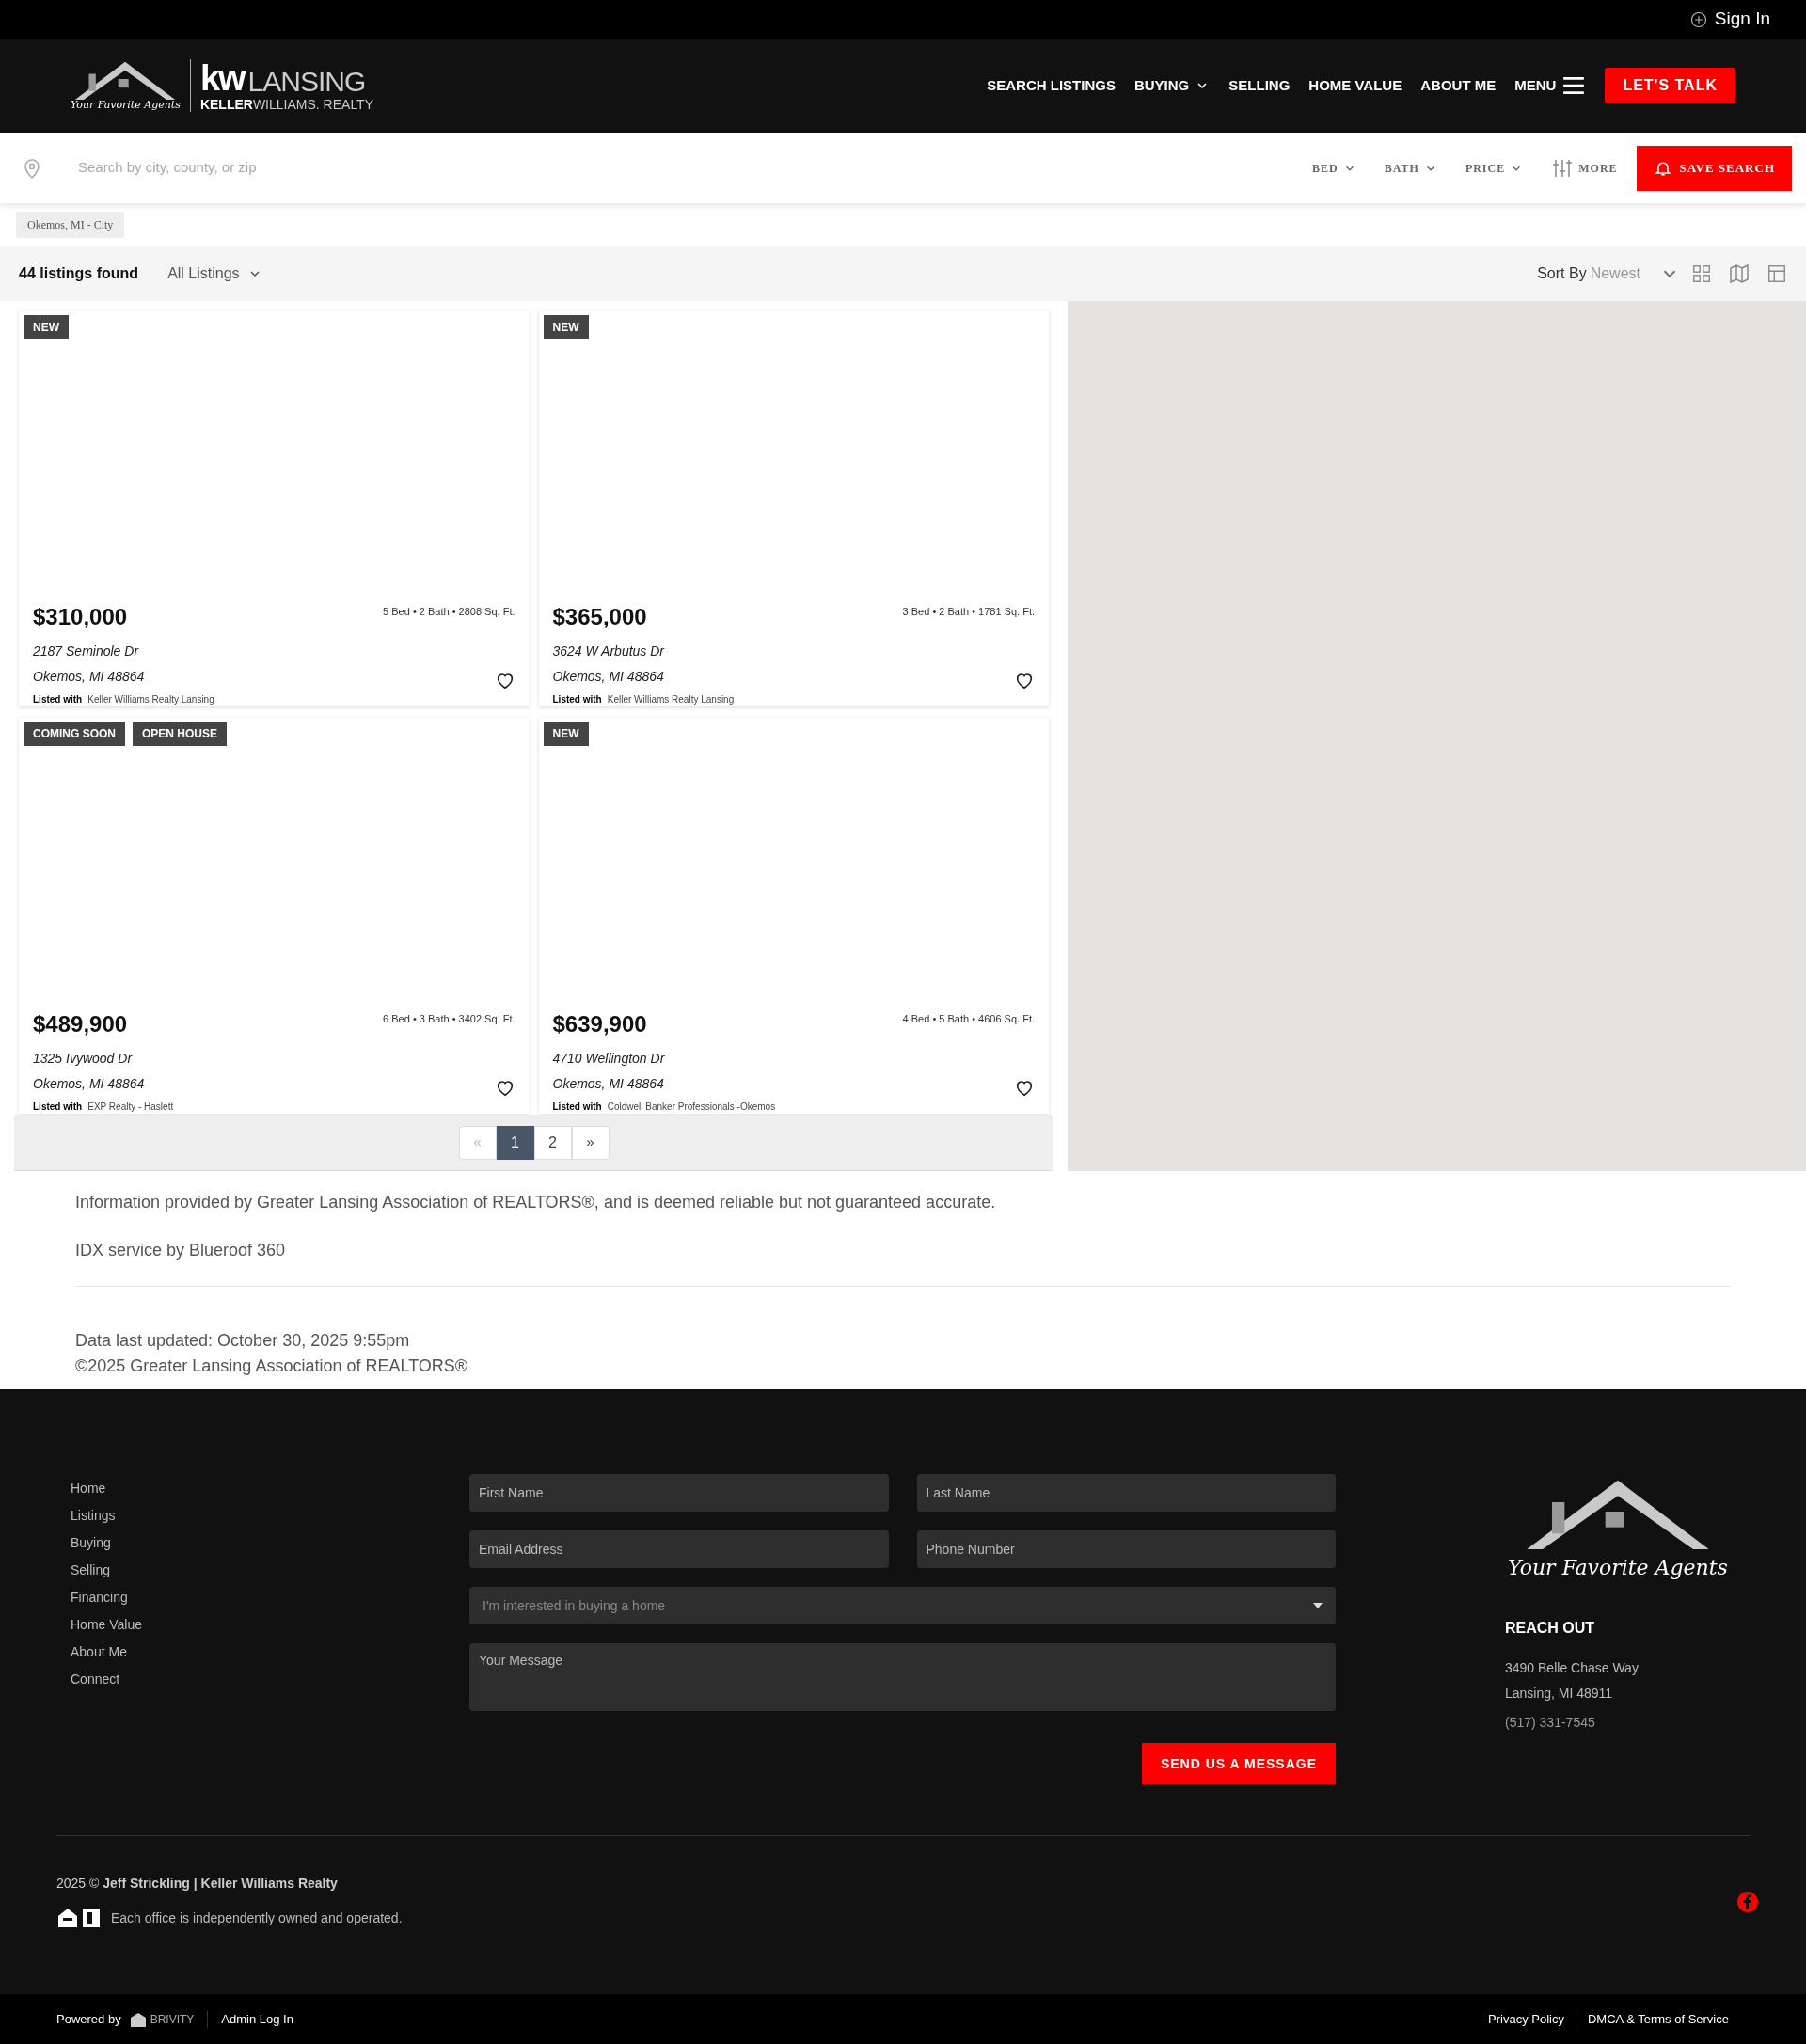 Image resolution: width=1806 pixels, height=2044 pixels. I want to click on office-disclaimer: Each office is independently owned and operated., so click(257, 1918).